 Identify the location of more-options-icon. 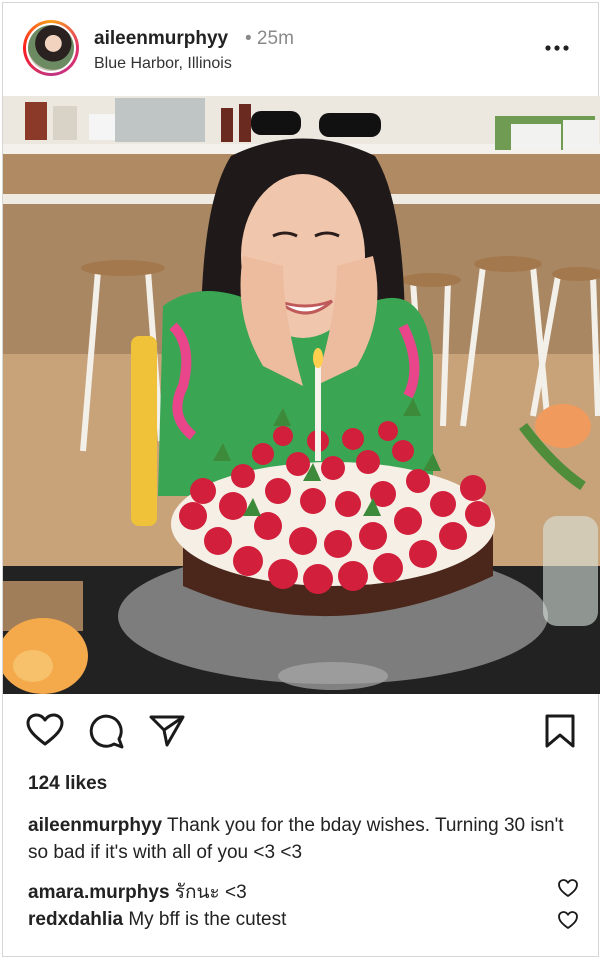
(557, 48).